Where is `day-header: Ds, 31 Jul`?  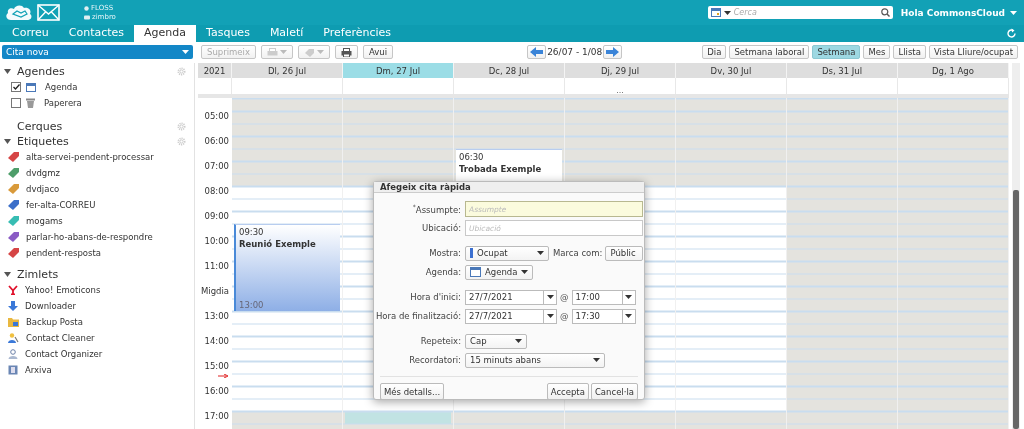
day-header: Ds, 31 Jul is located at coordinates (842, 70).